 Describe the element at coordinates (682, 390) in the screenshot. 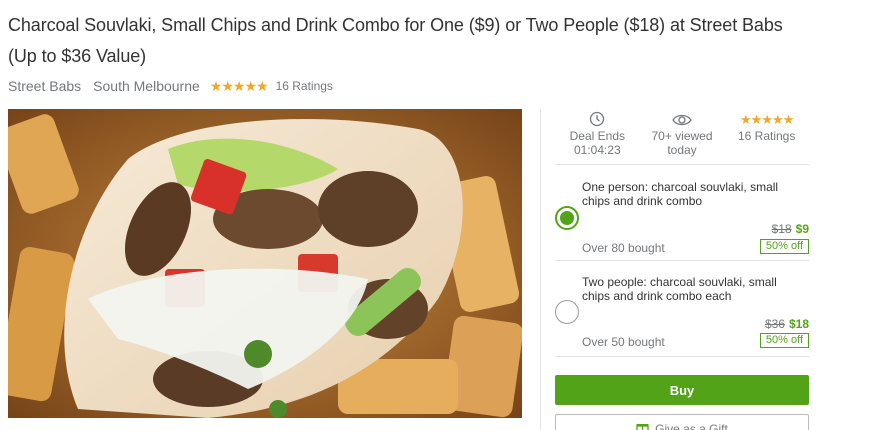

I see `buy-button: Buy` at that location.